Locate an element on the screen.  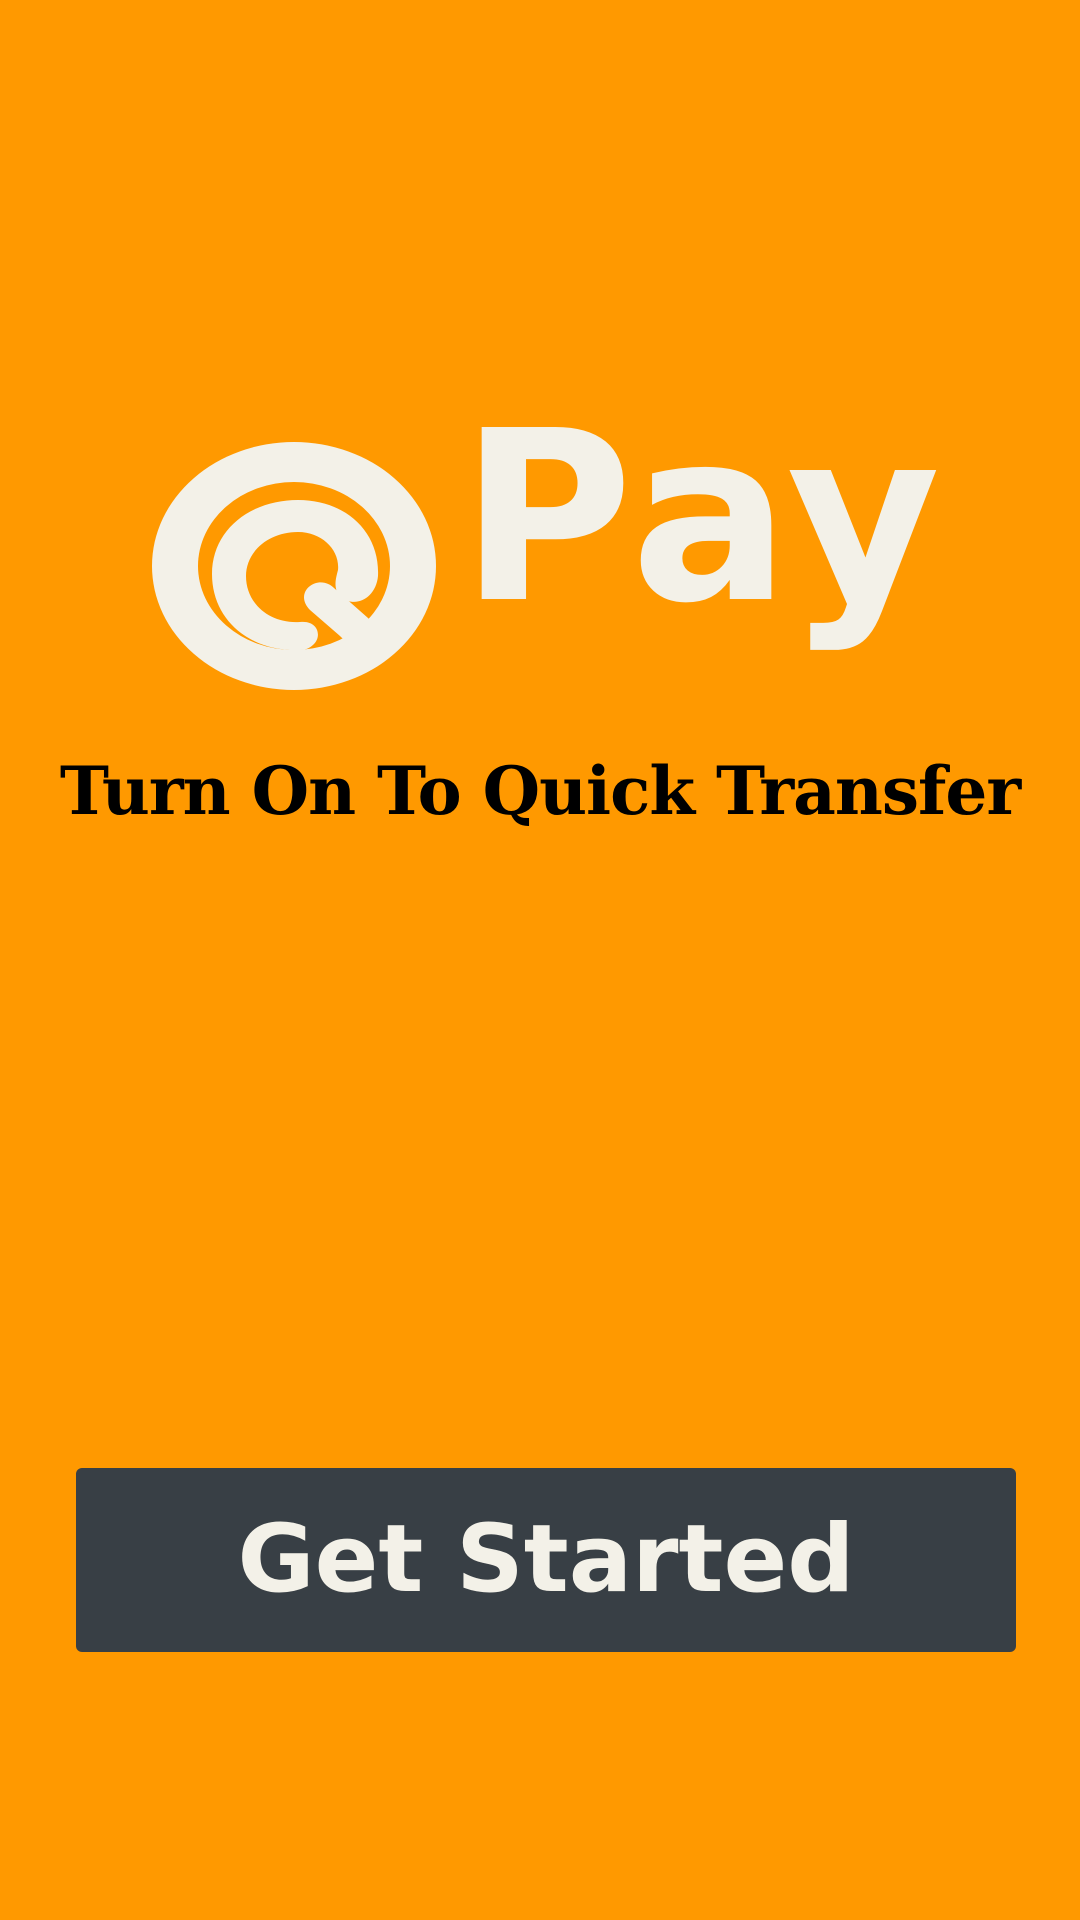
q-logo-icon is located at coordinates (294, 566).